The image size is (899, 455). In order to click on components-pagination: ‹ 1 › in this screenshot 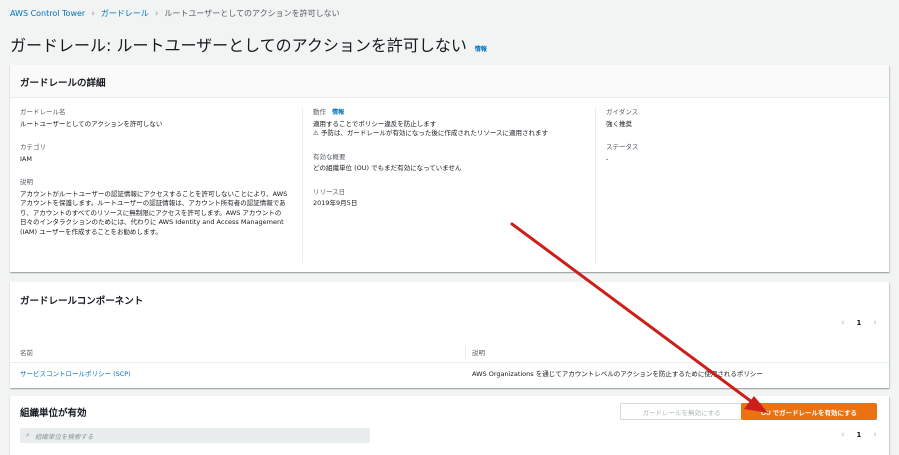, I will do `click(859, 323)`.